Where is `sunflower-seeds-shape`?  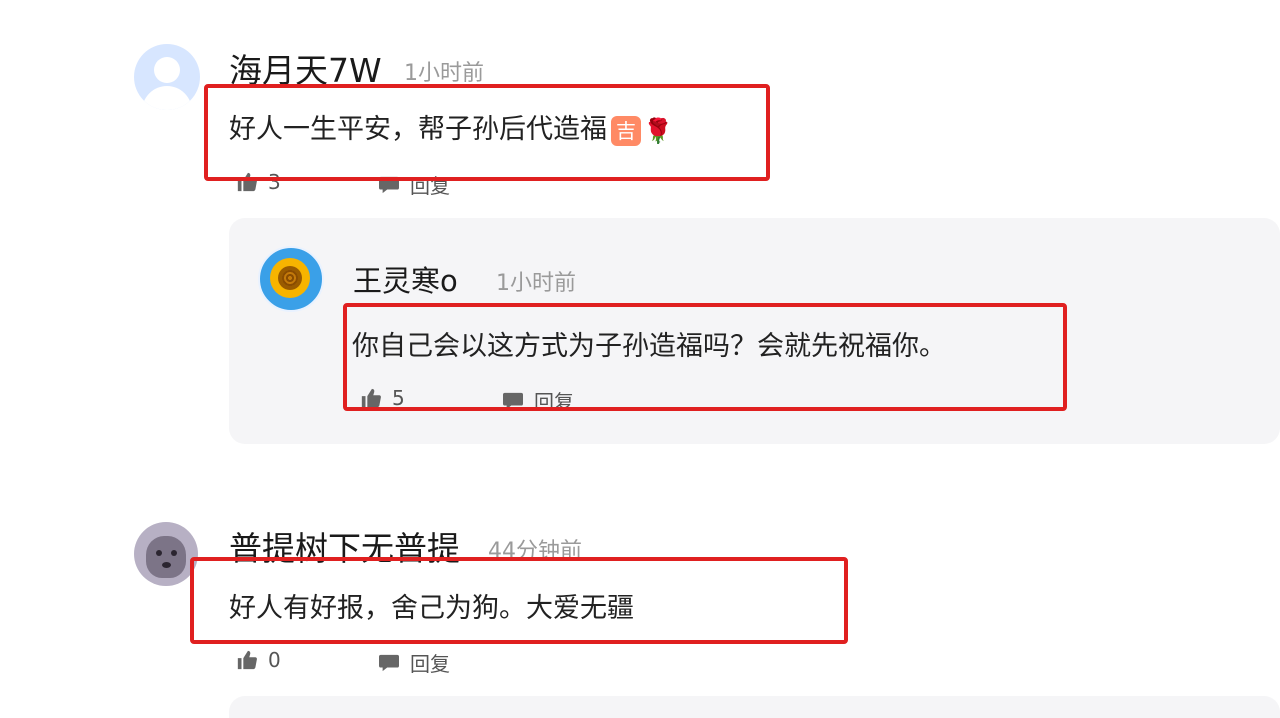 sunflower-seeds-shape is located at coordinates (290, 278).